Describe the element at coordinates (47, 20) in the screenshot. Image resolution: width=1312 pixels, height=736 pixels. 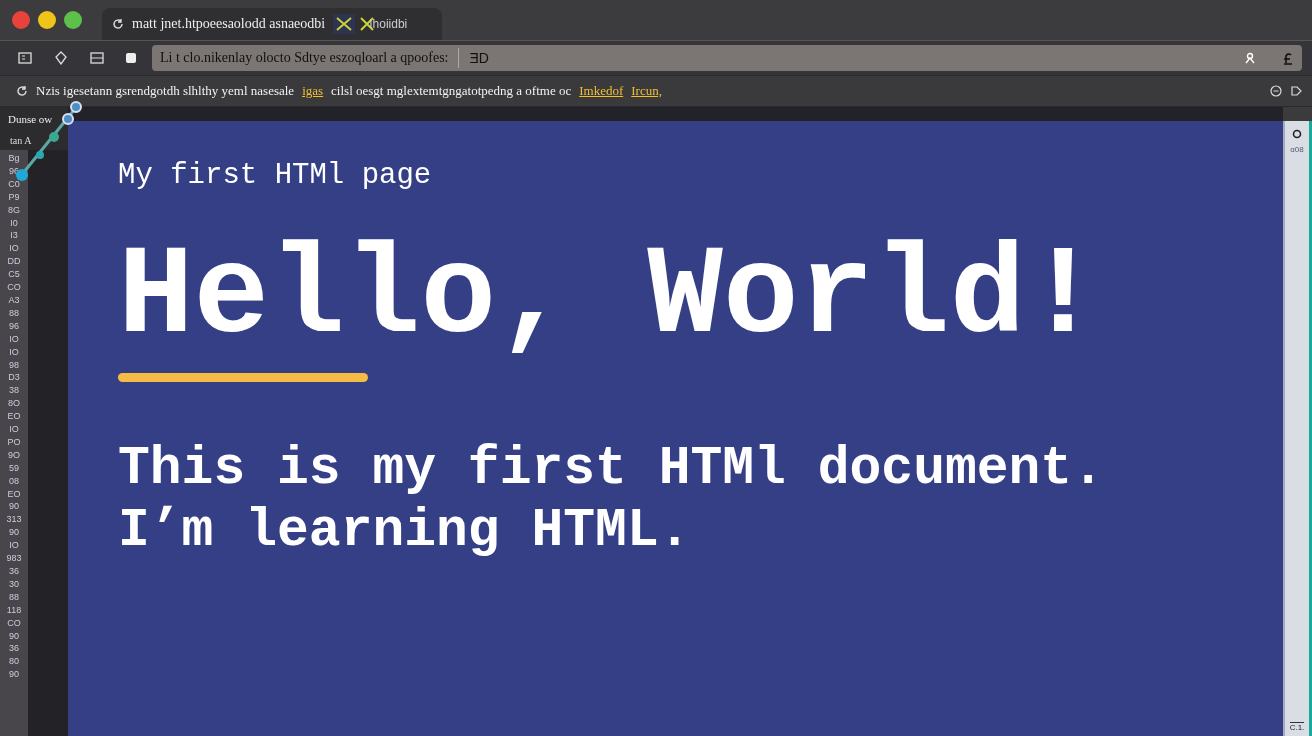
I see `minimize-button` at that location.